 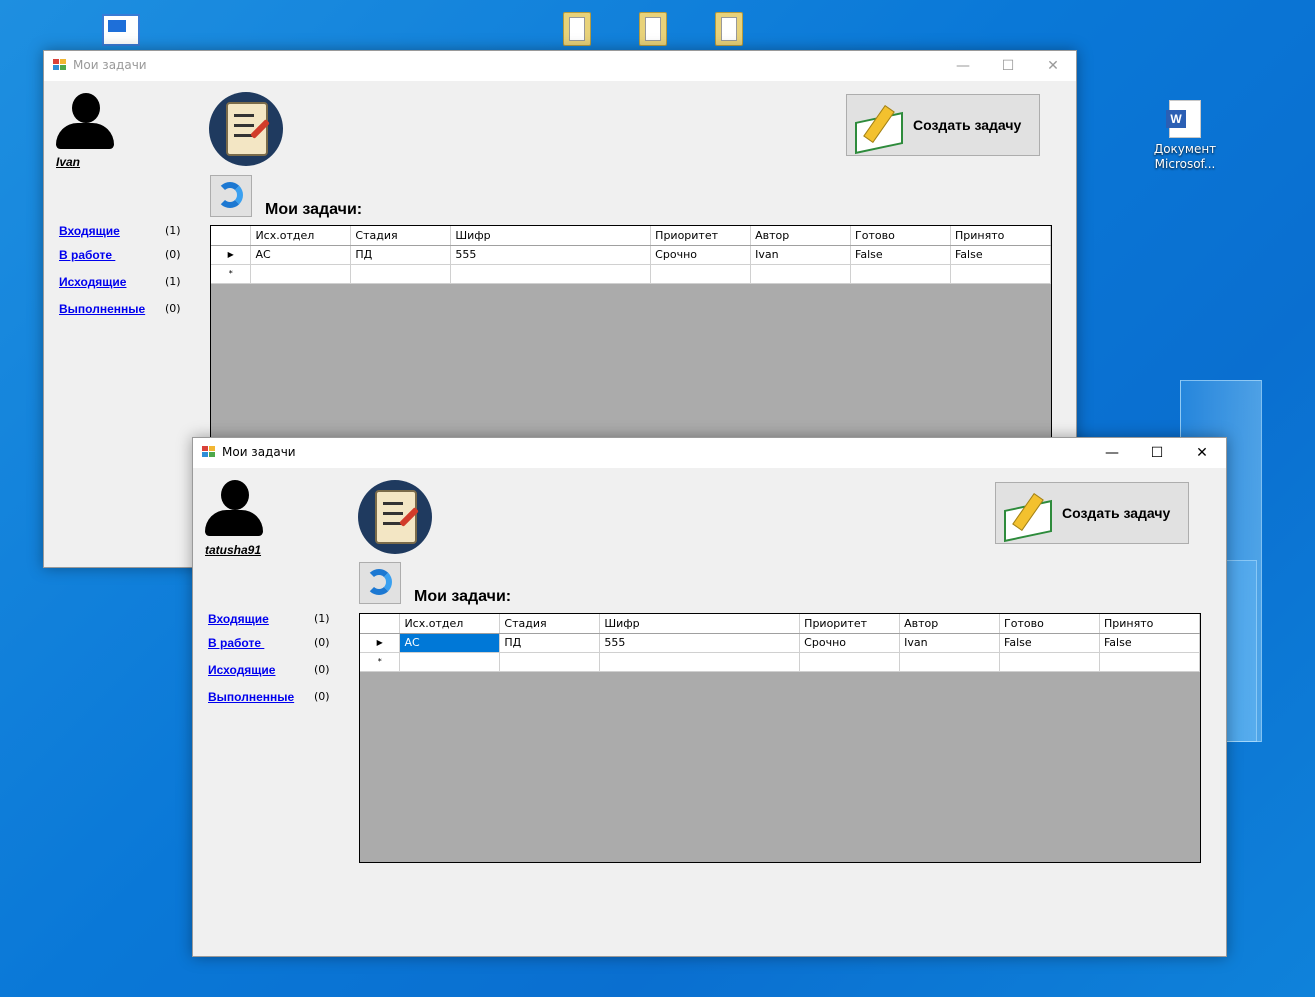 I want to click on window-title: Мои задачи, so click(x=259, y=452).